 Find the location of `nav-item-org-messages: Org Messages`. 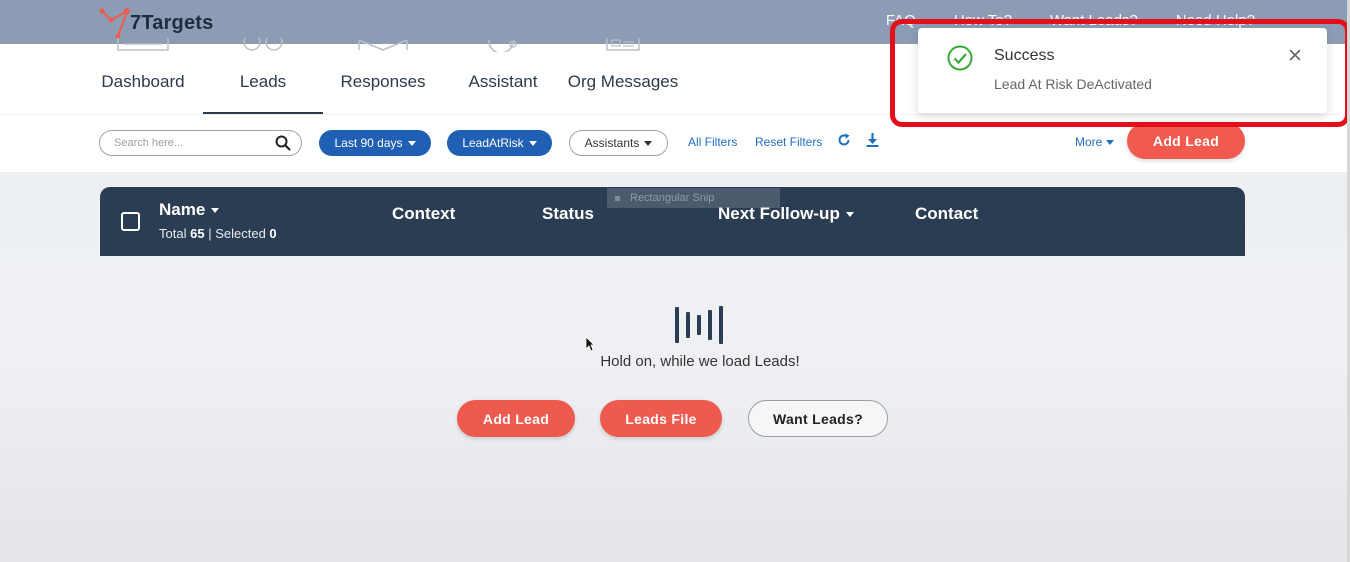

nav-item-org-messages: Org Messages is located at coordinates (623, 76).